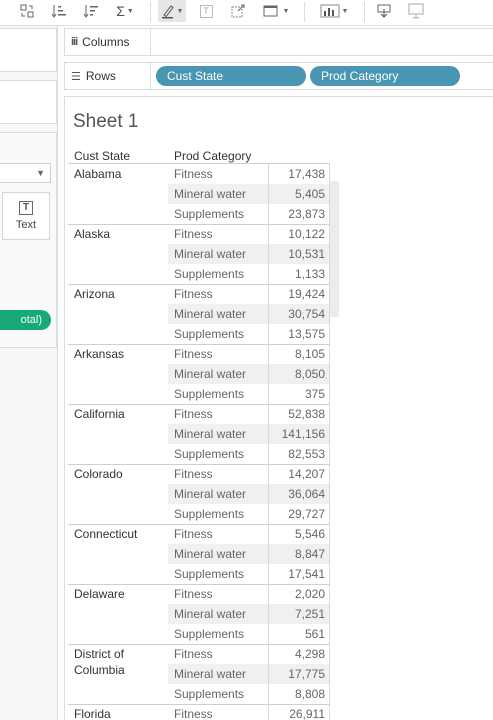  What do you see at coordinates (172, 11) in the screenshot?
I see `highlight-icon: ▼` at bounding box center [172, 11].